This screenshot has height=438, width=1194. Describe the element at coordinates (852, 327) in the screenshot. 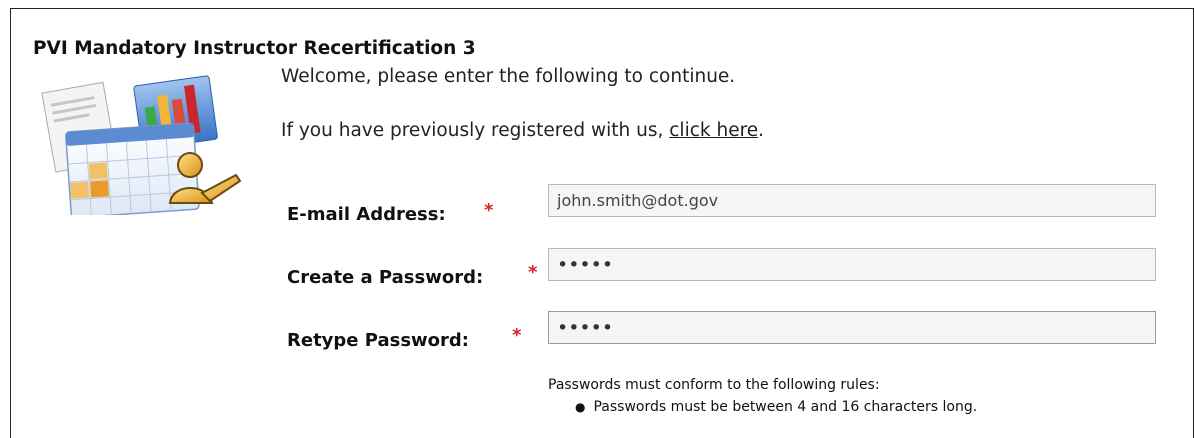

I see `retype-password-field` at that location.